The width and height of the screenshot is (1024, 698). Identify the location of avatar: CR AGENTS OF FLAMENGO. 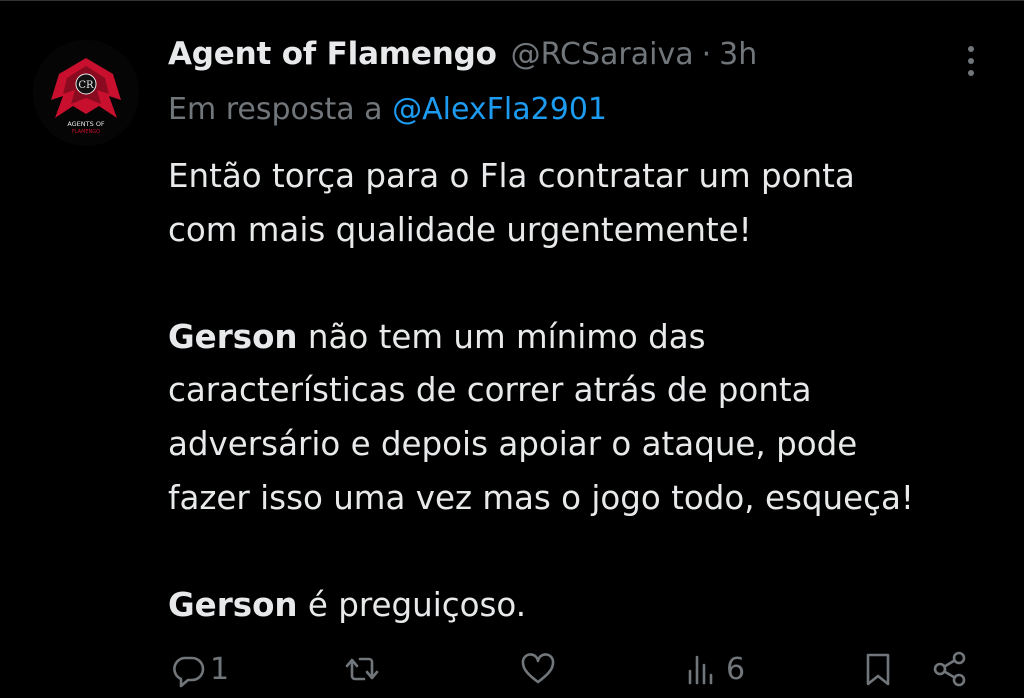
(86, 93).